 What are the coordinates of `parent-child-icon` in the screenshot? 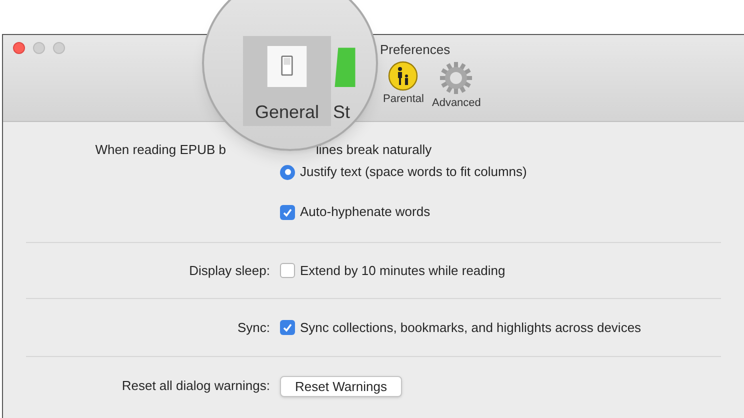 It's located at (403, 76).